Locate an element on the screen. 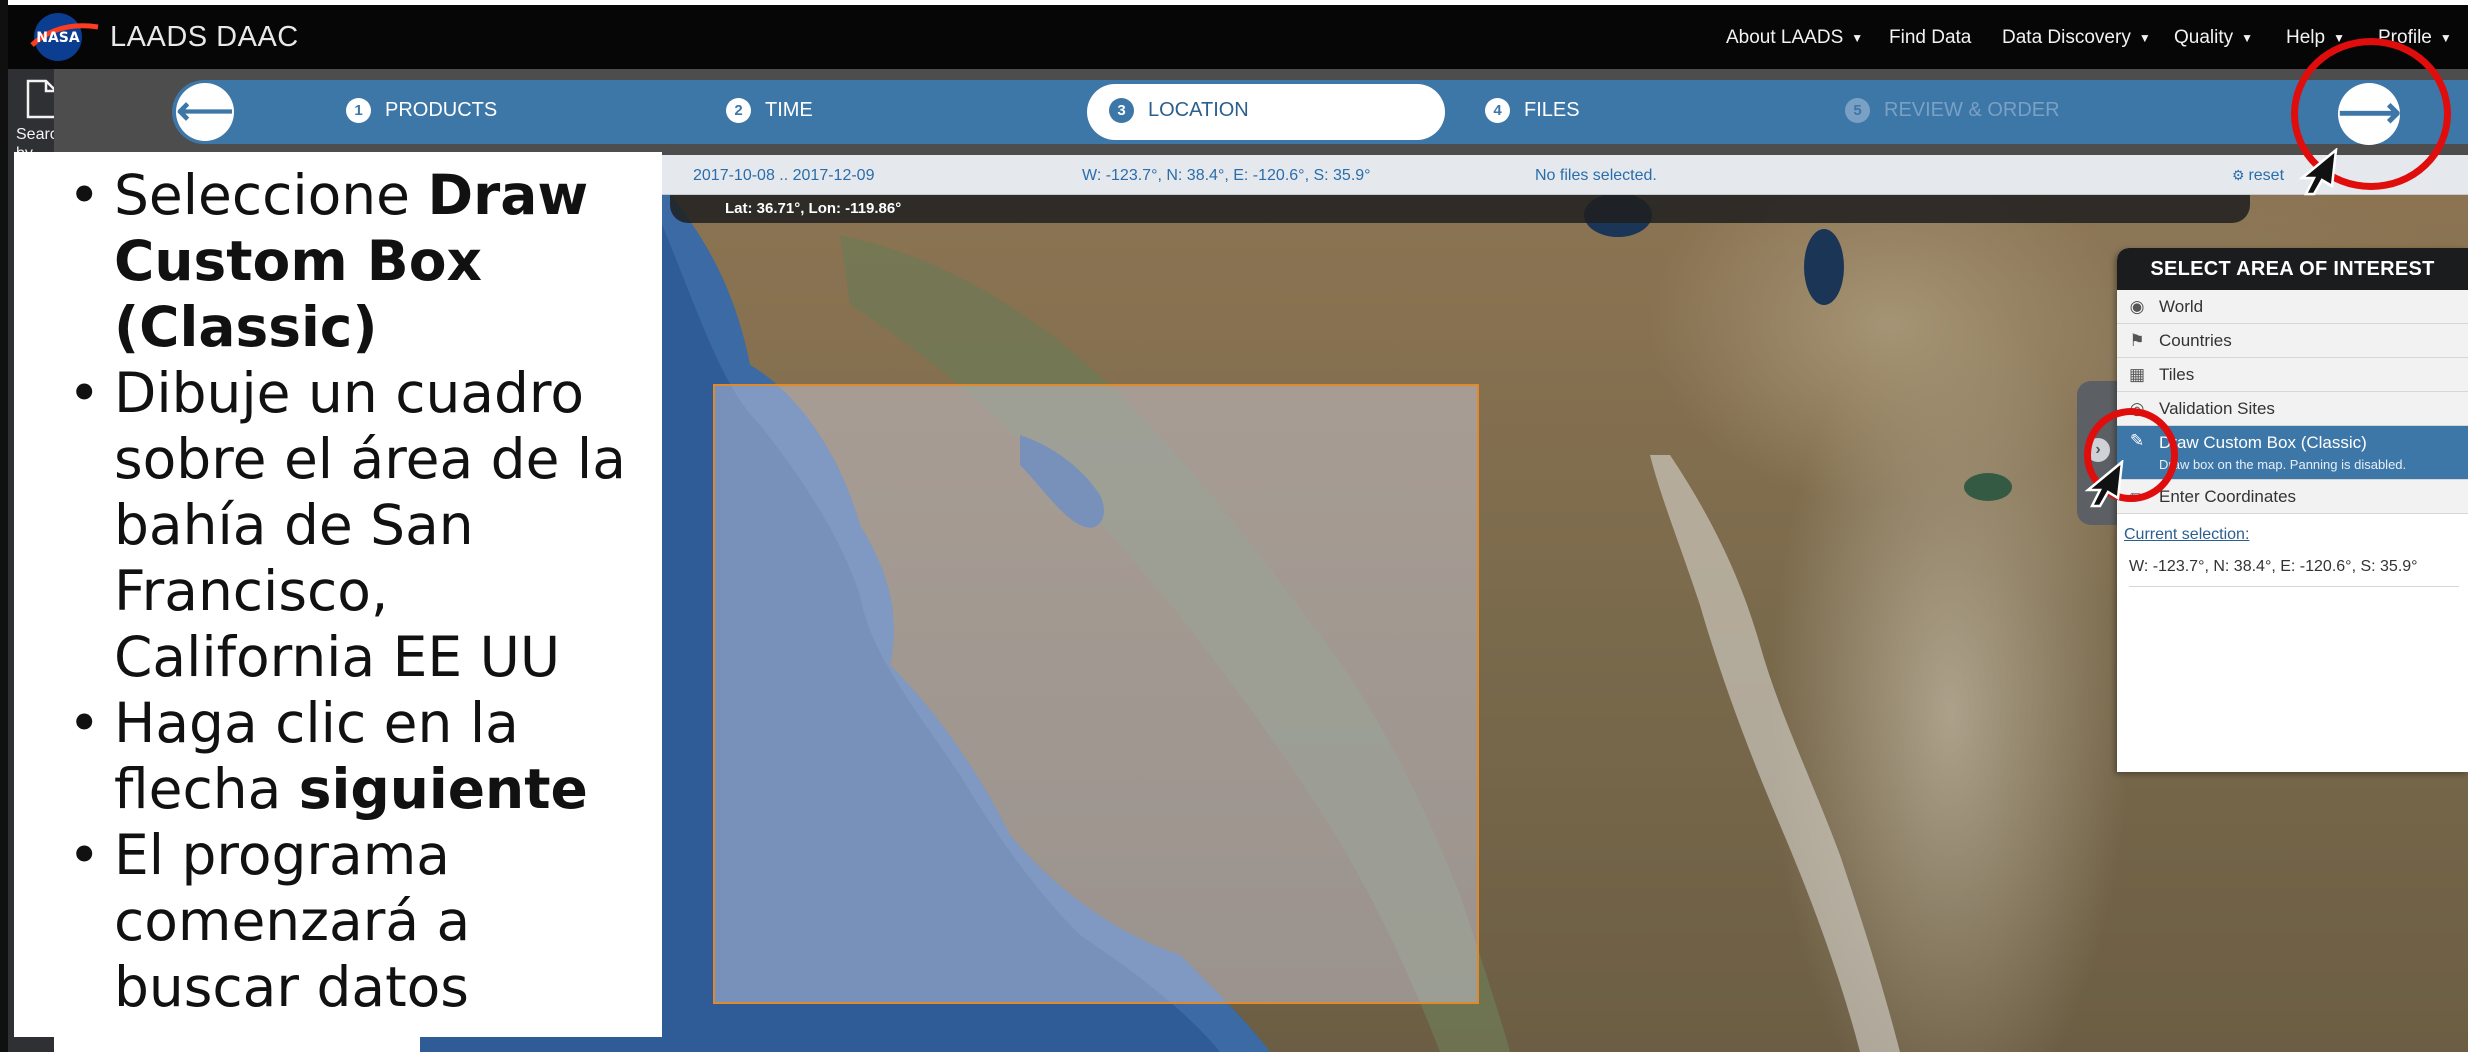 The image size is (2468, 1052). globe-icon: ◉ is located at coordinates (2137, 306).